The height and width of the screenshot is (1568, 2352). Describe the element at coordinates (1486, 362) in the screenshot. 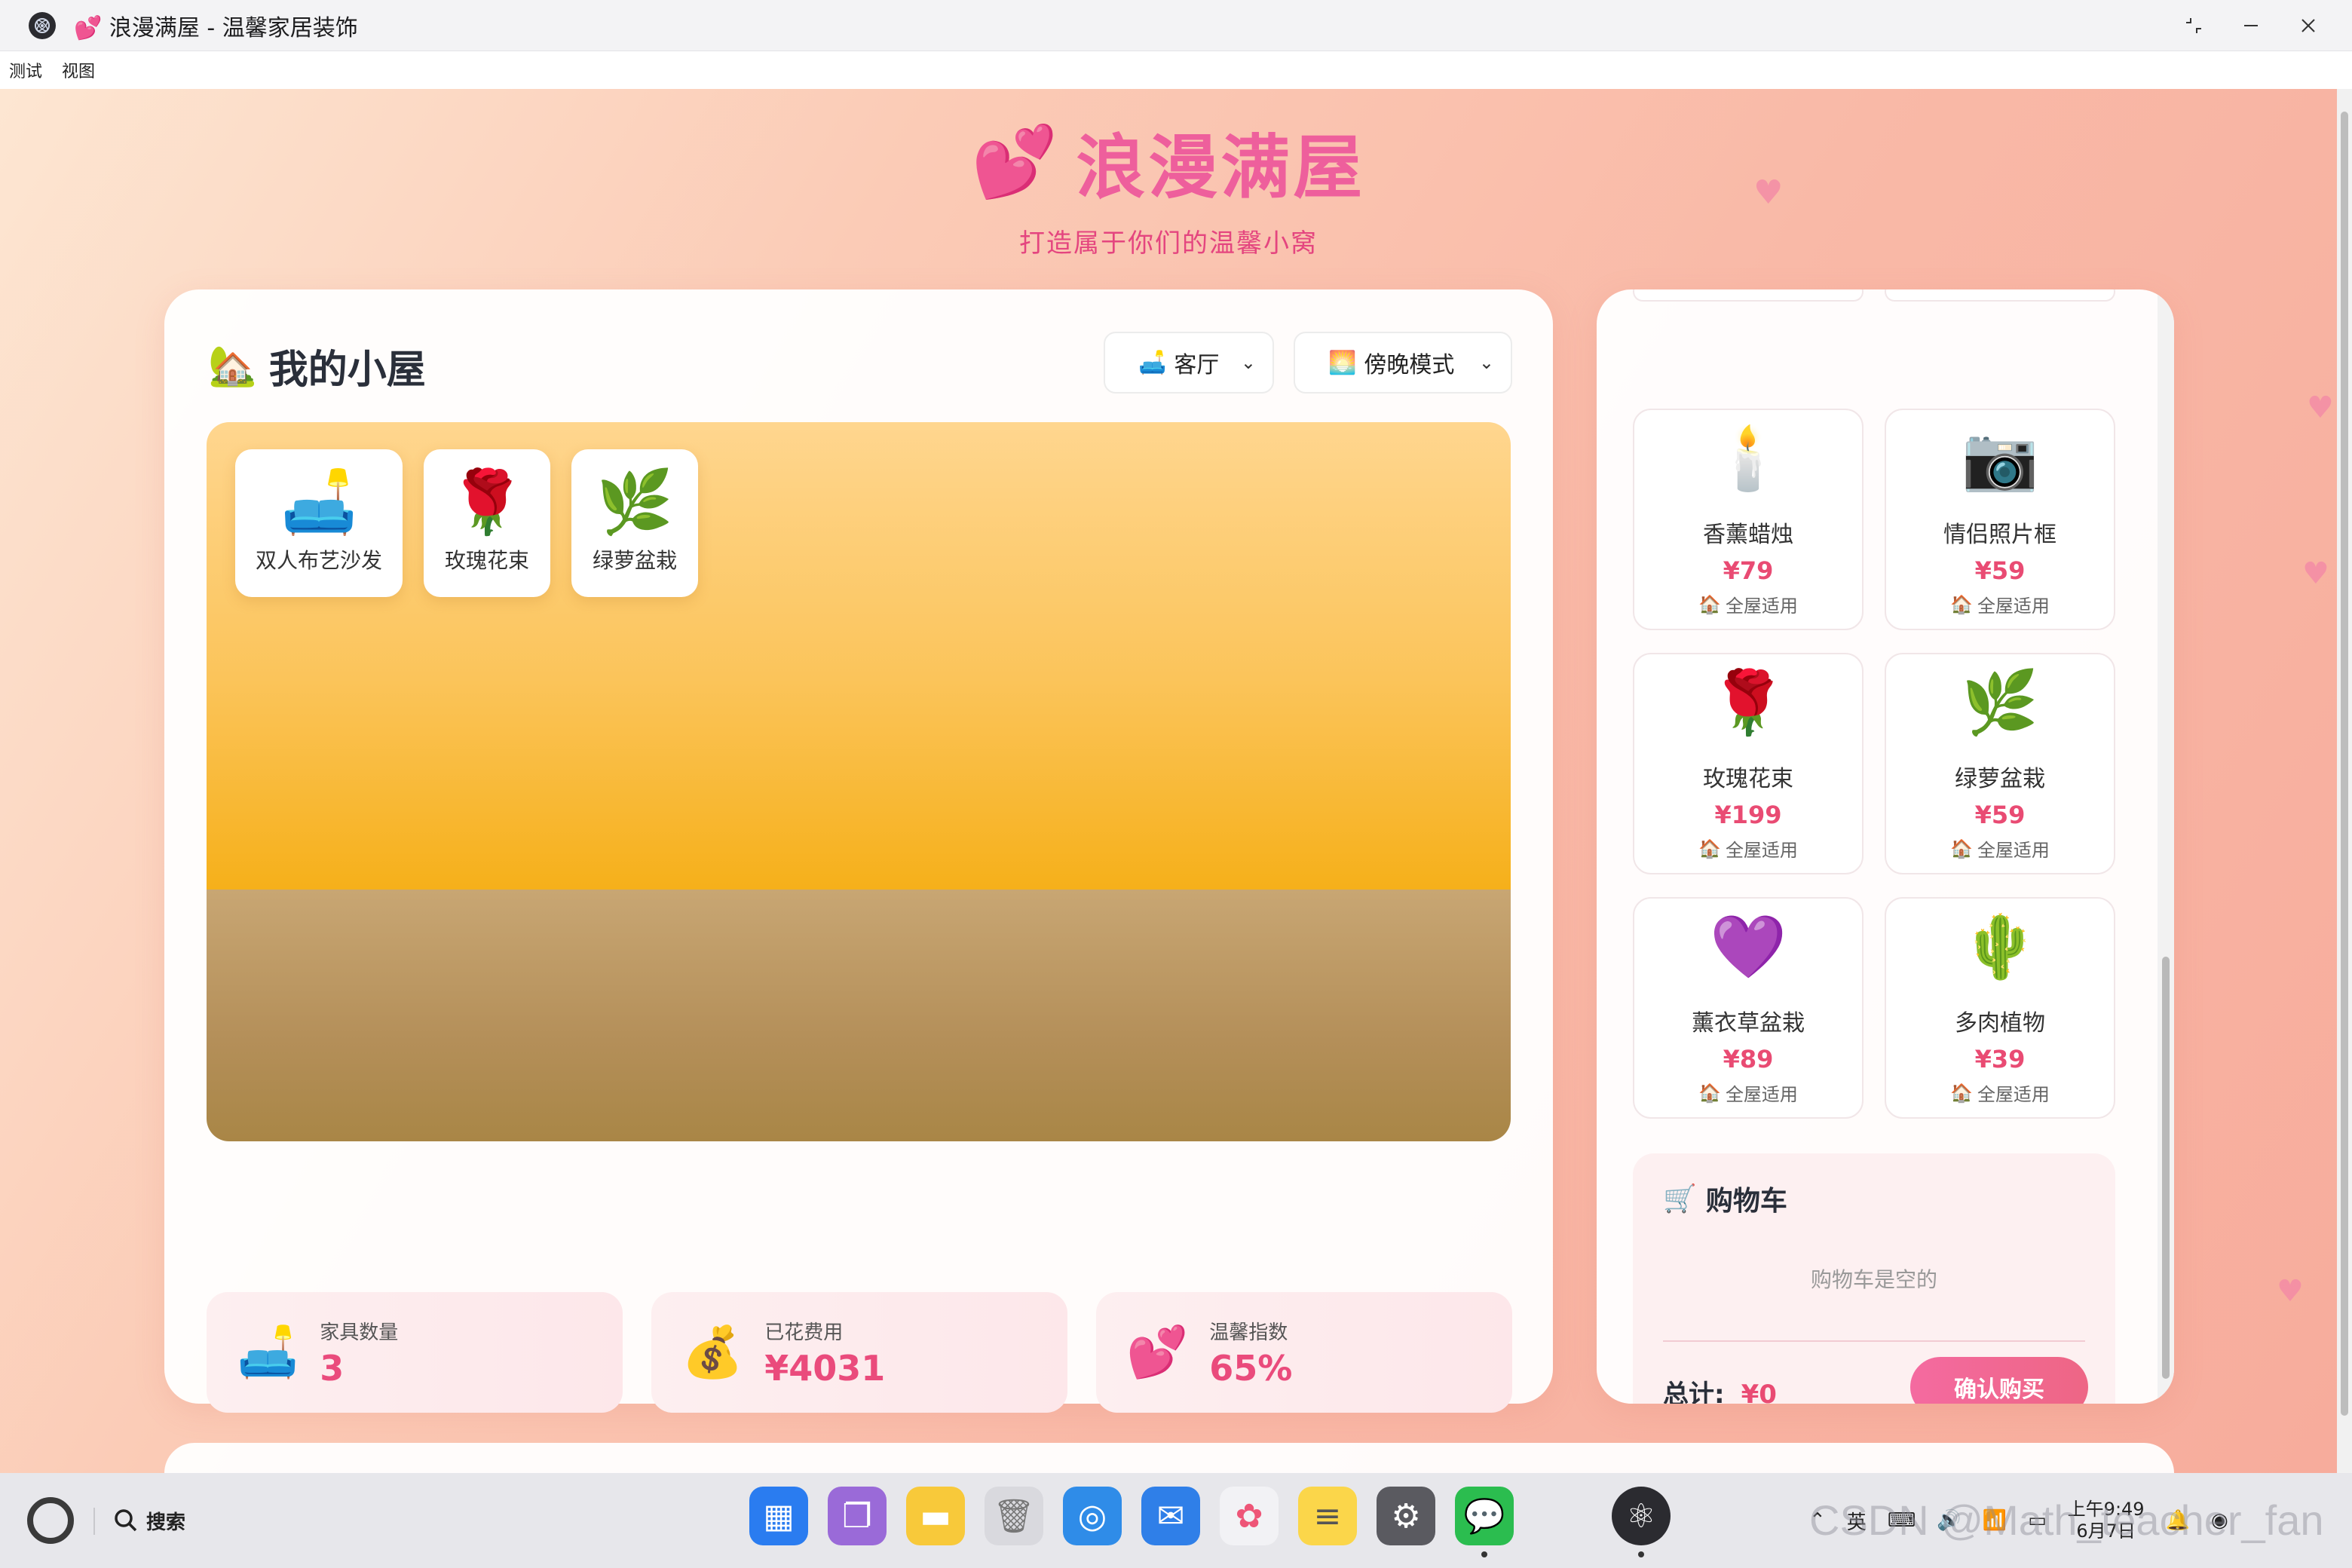

I see `chevron-down-icon: ⌄` at that location.